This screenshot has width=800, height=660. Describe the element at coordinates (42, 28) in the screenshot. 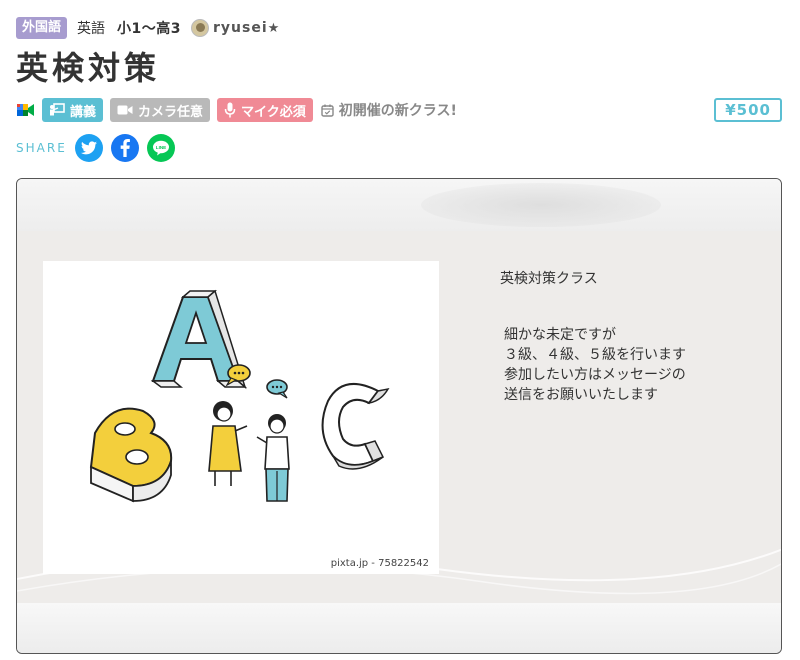

I see `category-badge: 外国語` at that location.